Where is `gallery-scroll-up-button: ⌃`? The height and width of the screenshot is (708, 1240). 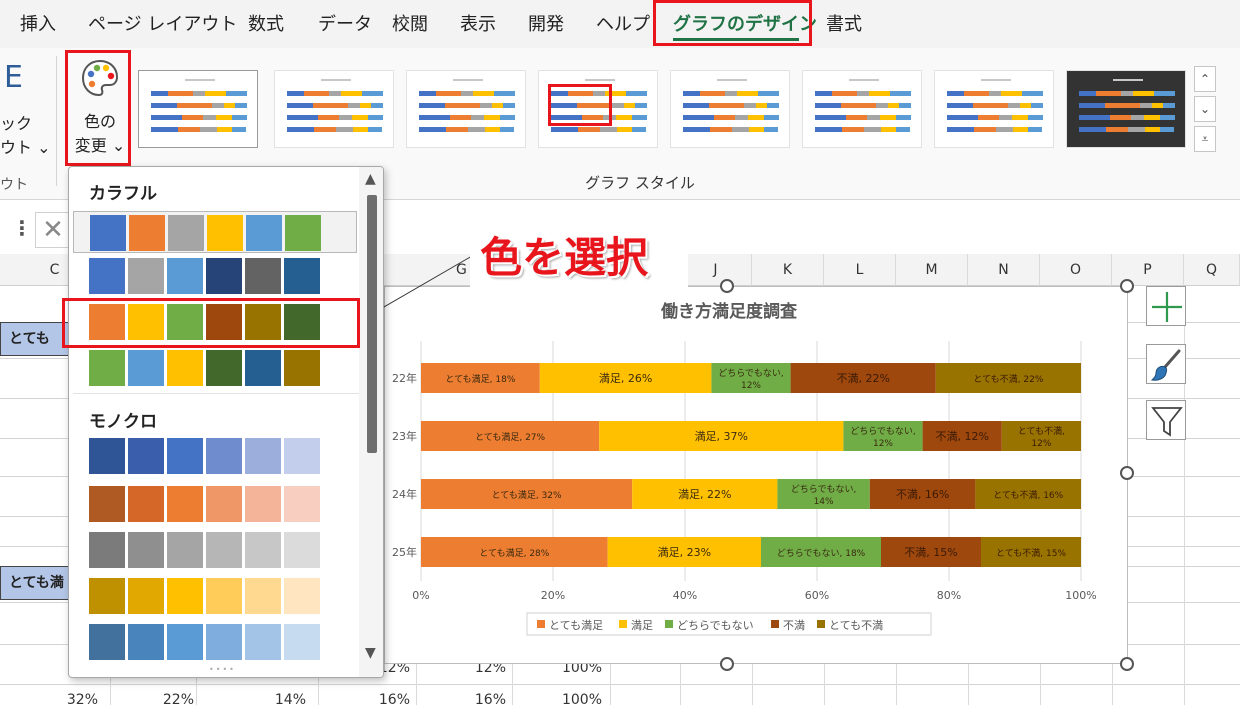
gallery-scroll-up-button: ⌃ is located at coordinates (1205, 79).